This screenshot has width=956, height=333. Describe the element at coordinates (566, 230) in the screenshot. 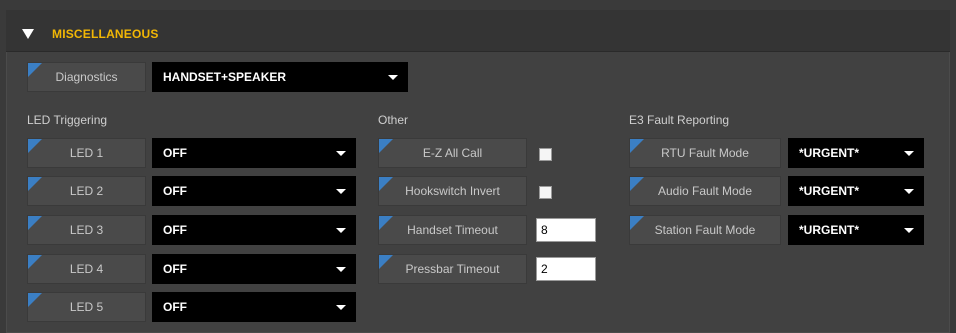

I see `handset-timeout-input` at that location.